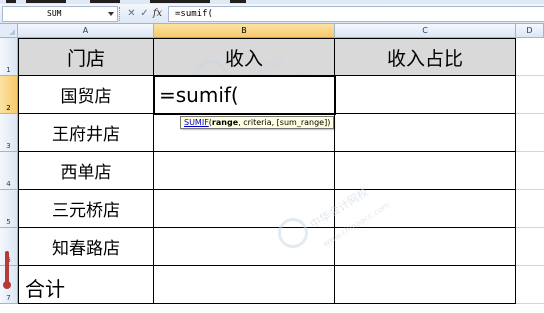 This screenshot has height=313, width=544. I want to click on row-header-1: 1, so click(9, 57).